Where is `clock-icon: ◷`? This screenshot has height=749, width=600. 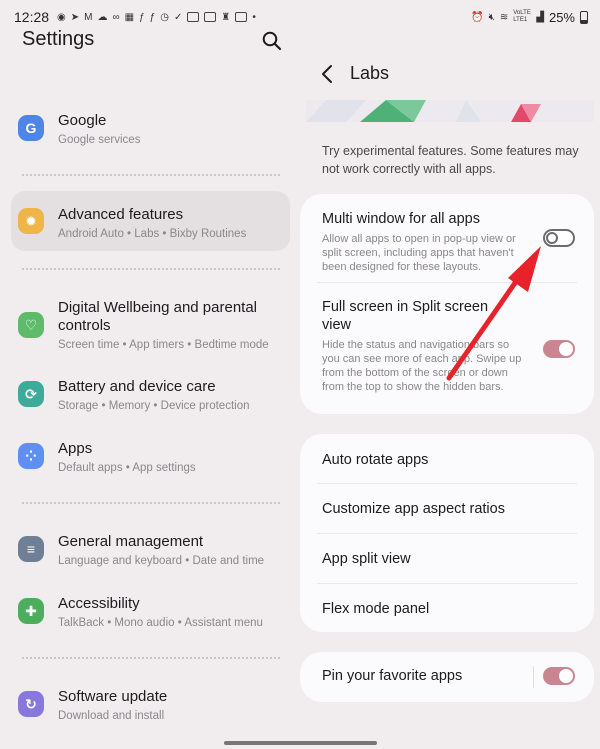
clock-icon: ◷ is located at coordinates (164, 17).